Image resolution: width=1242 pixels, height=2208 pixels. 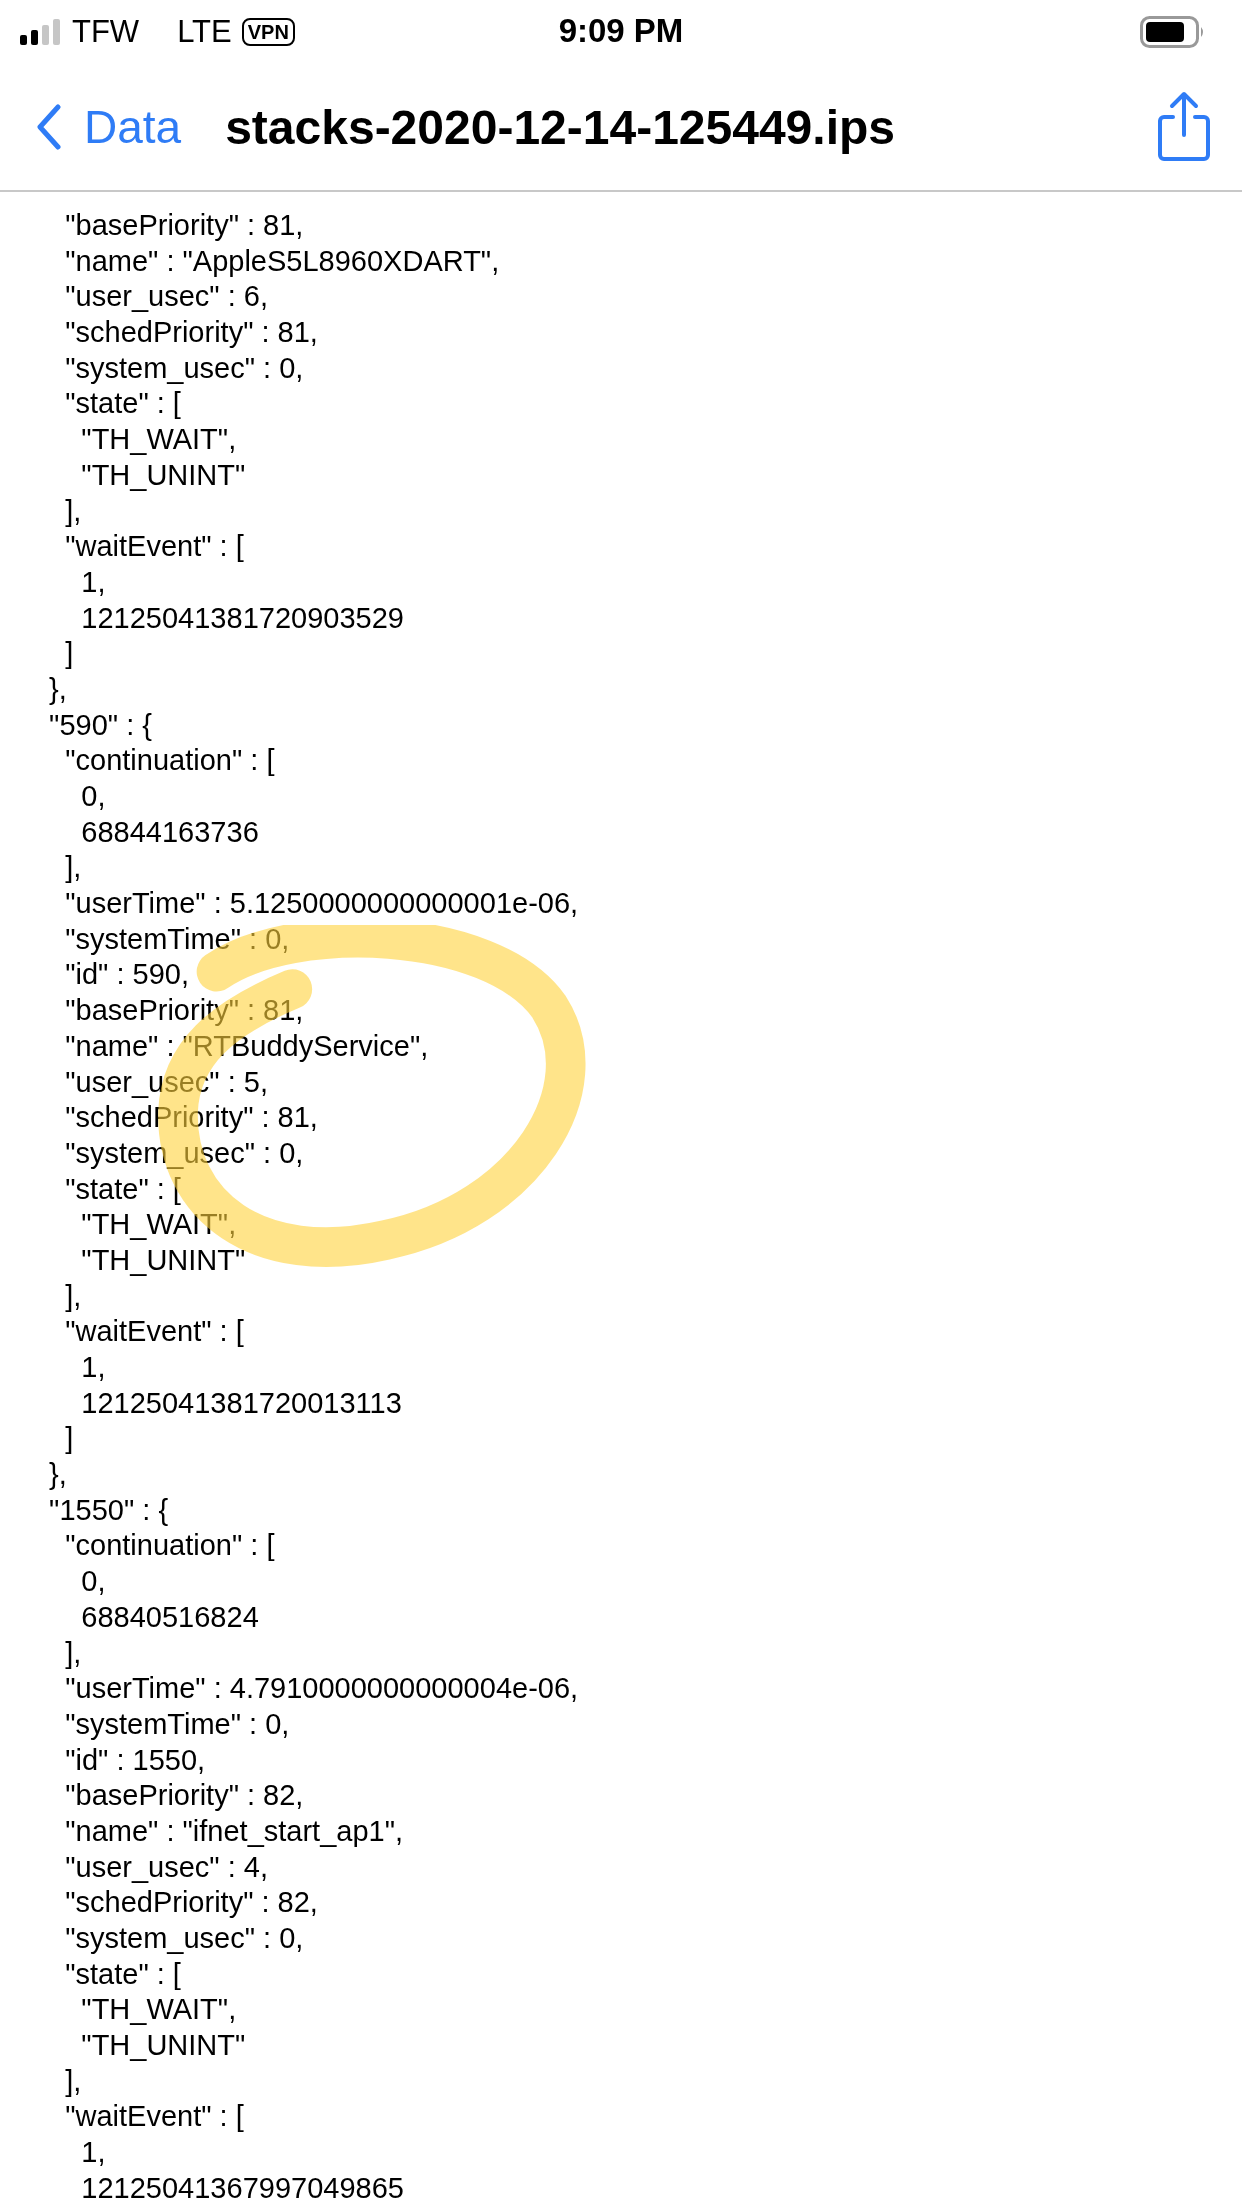 I want to click on code-line: "userTime" : 4.7910000000000004e-06,, so click(x=322, y=1689).